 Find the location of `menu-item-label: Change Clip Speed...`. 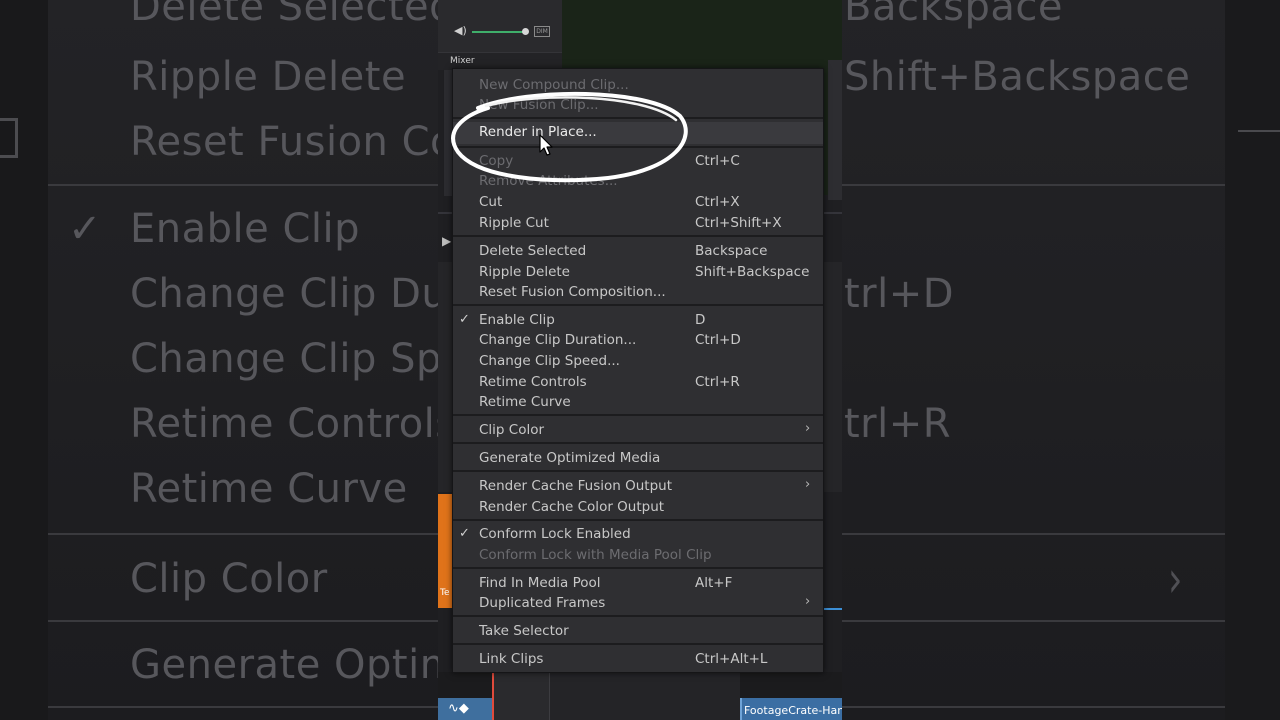

menu-item-label: Change Clip Speed... is located at coordinates (549, 361).